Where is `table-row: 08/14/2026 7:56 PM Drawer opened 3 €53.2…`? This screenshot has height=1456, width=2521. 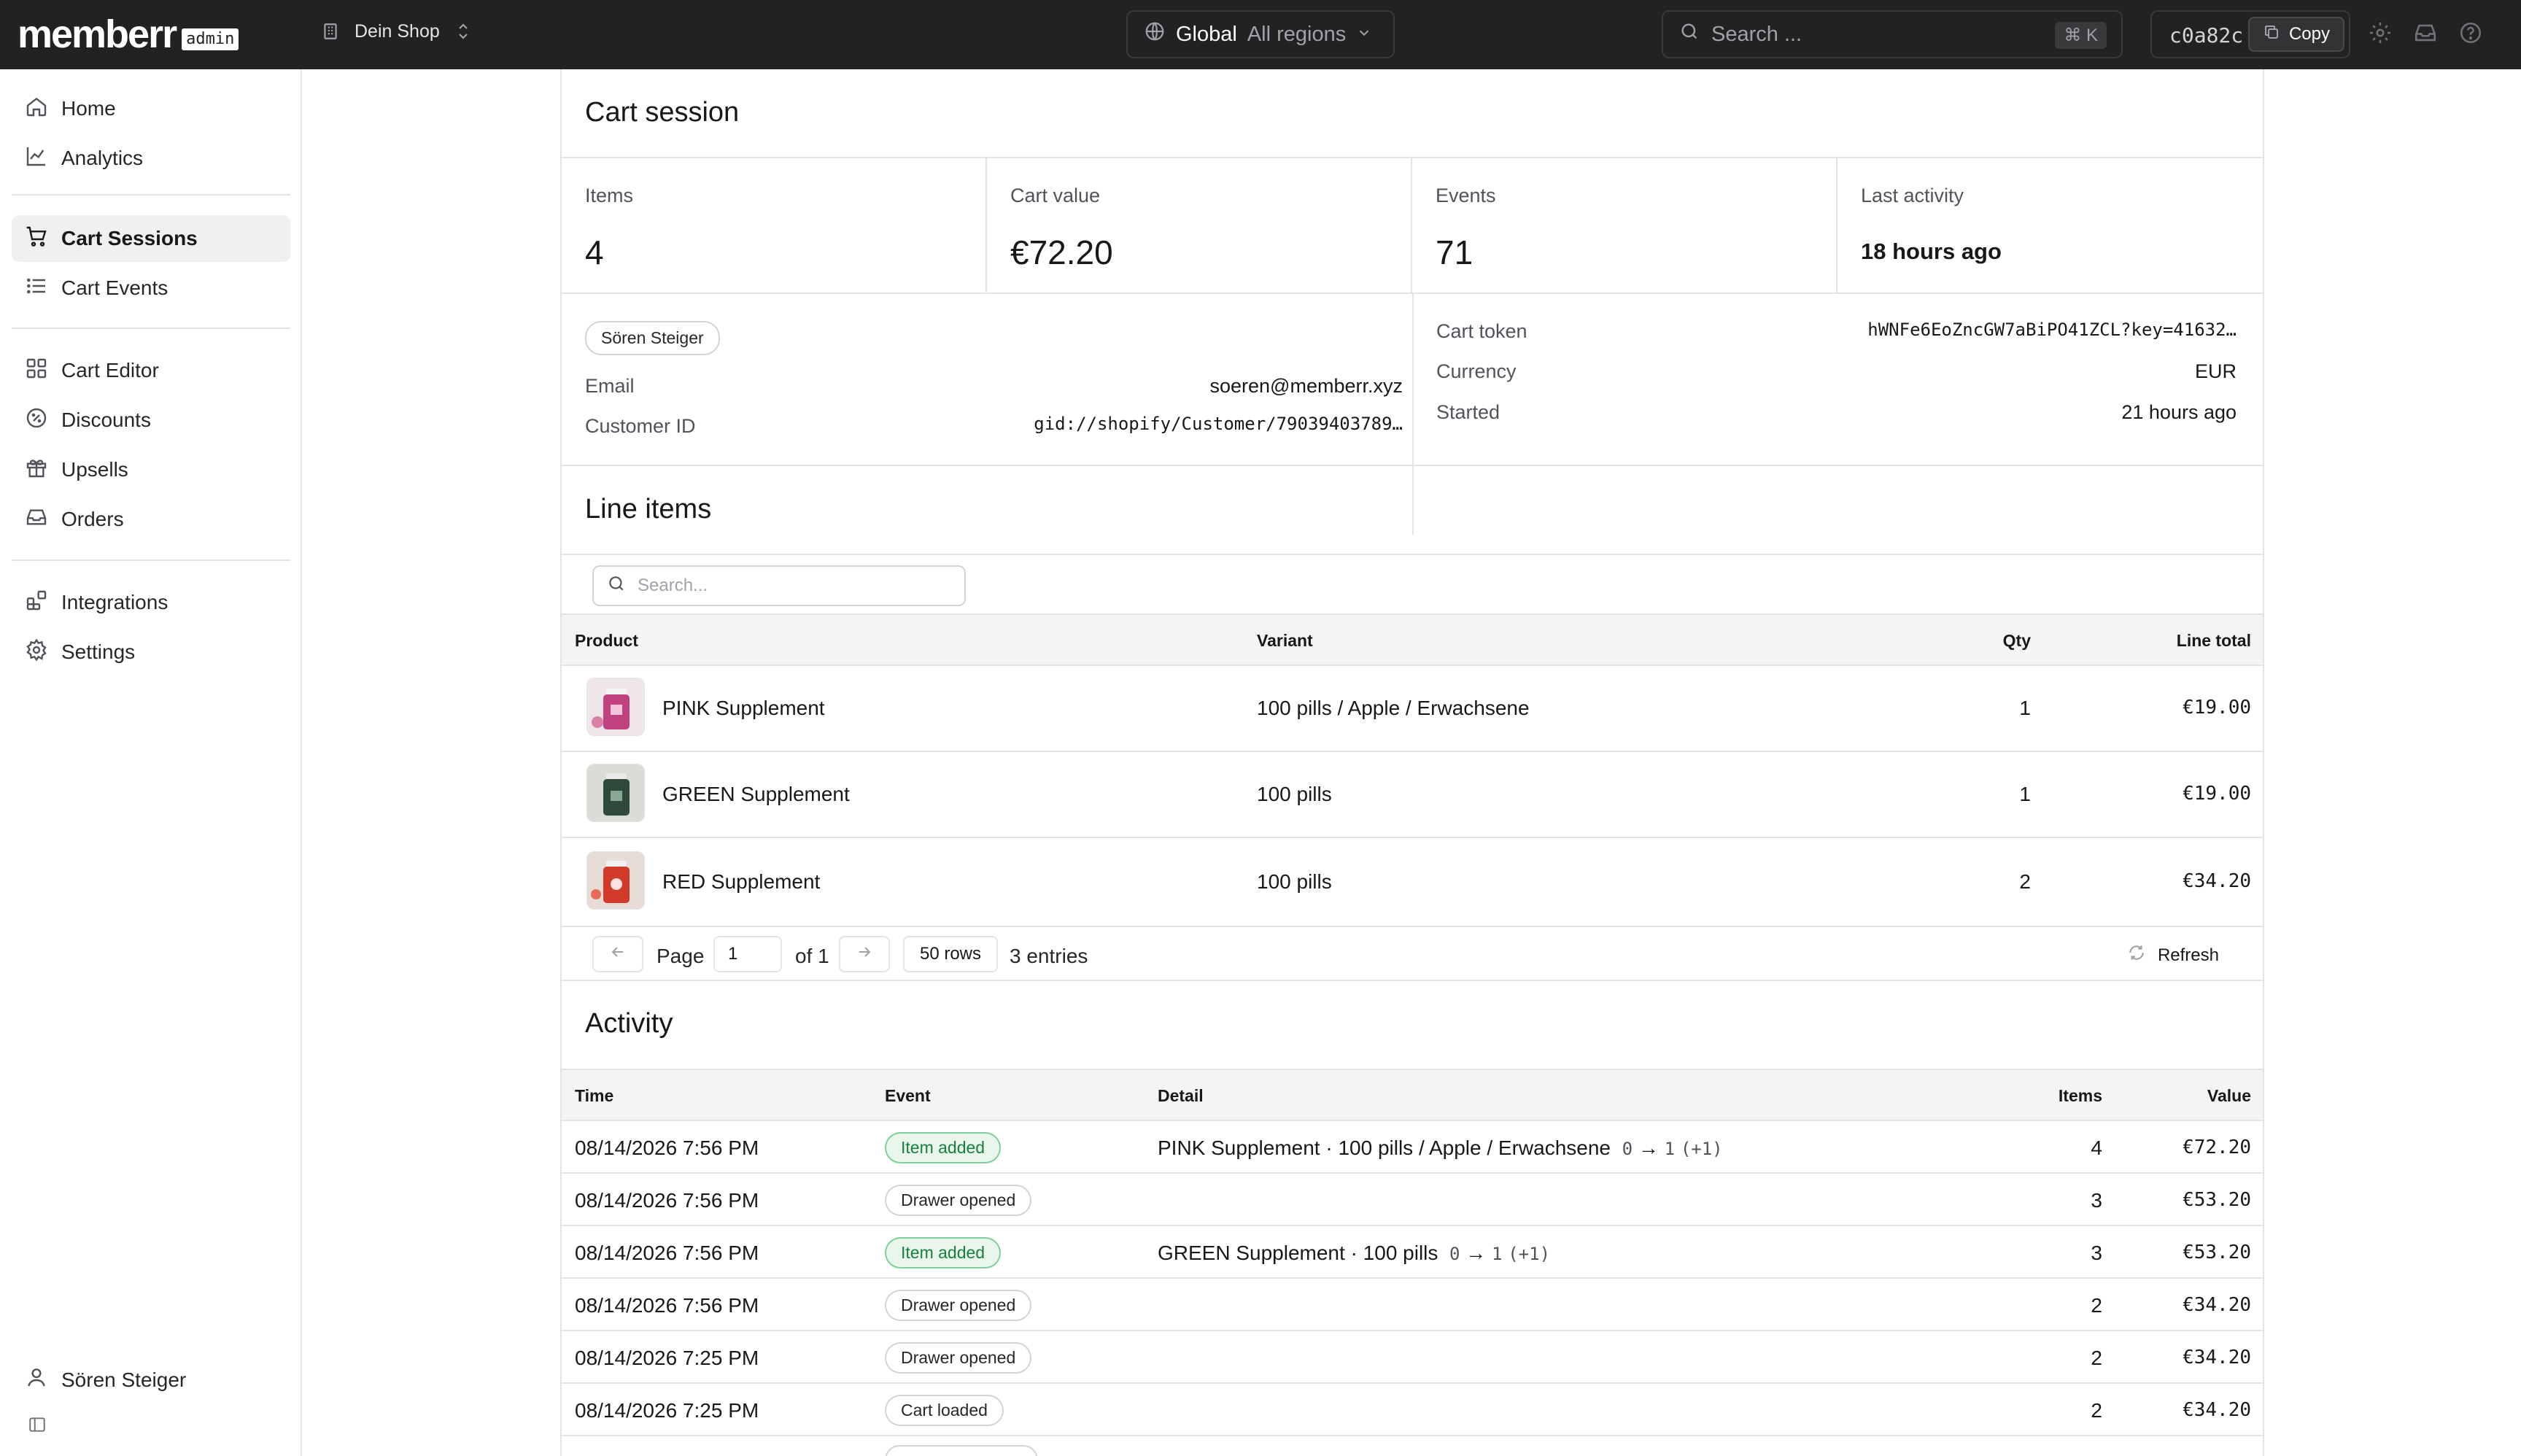
table-row: 08/14/2026 7:56 PM Drawer opened 3 €53.2… is located at coordinates (1412, 1200).